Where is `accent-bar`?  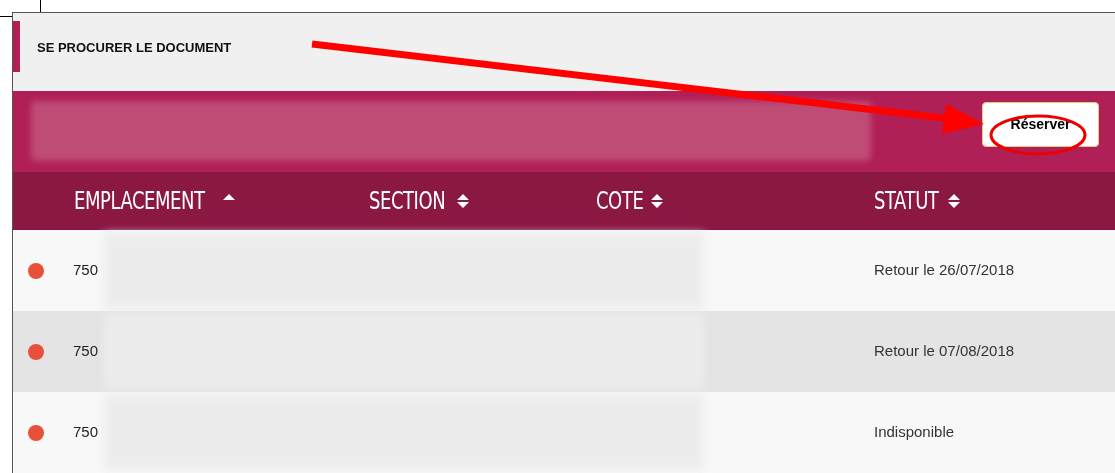 accent-bar is located at coordinates (16, 46).